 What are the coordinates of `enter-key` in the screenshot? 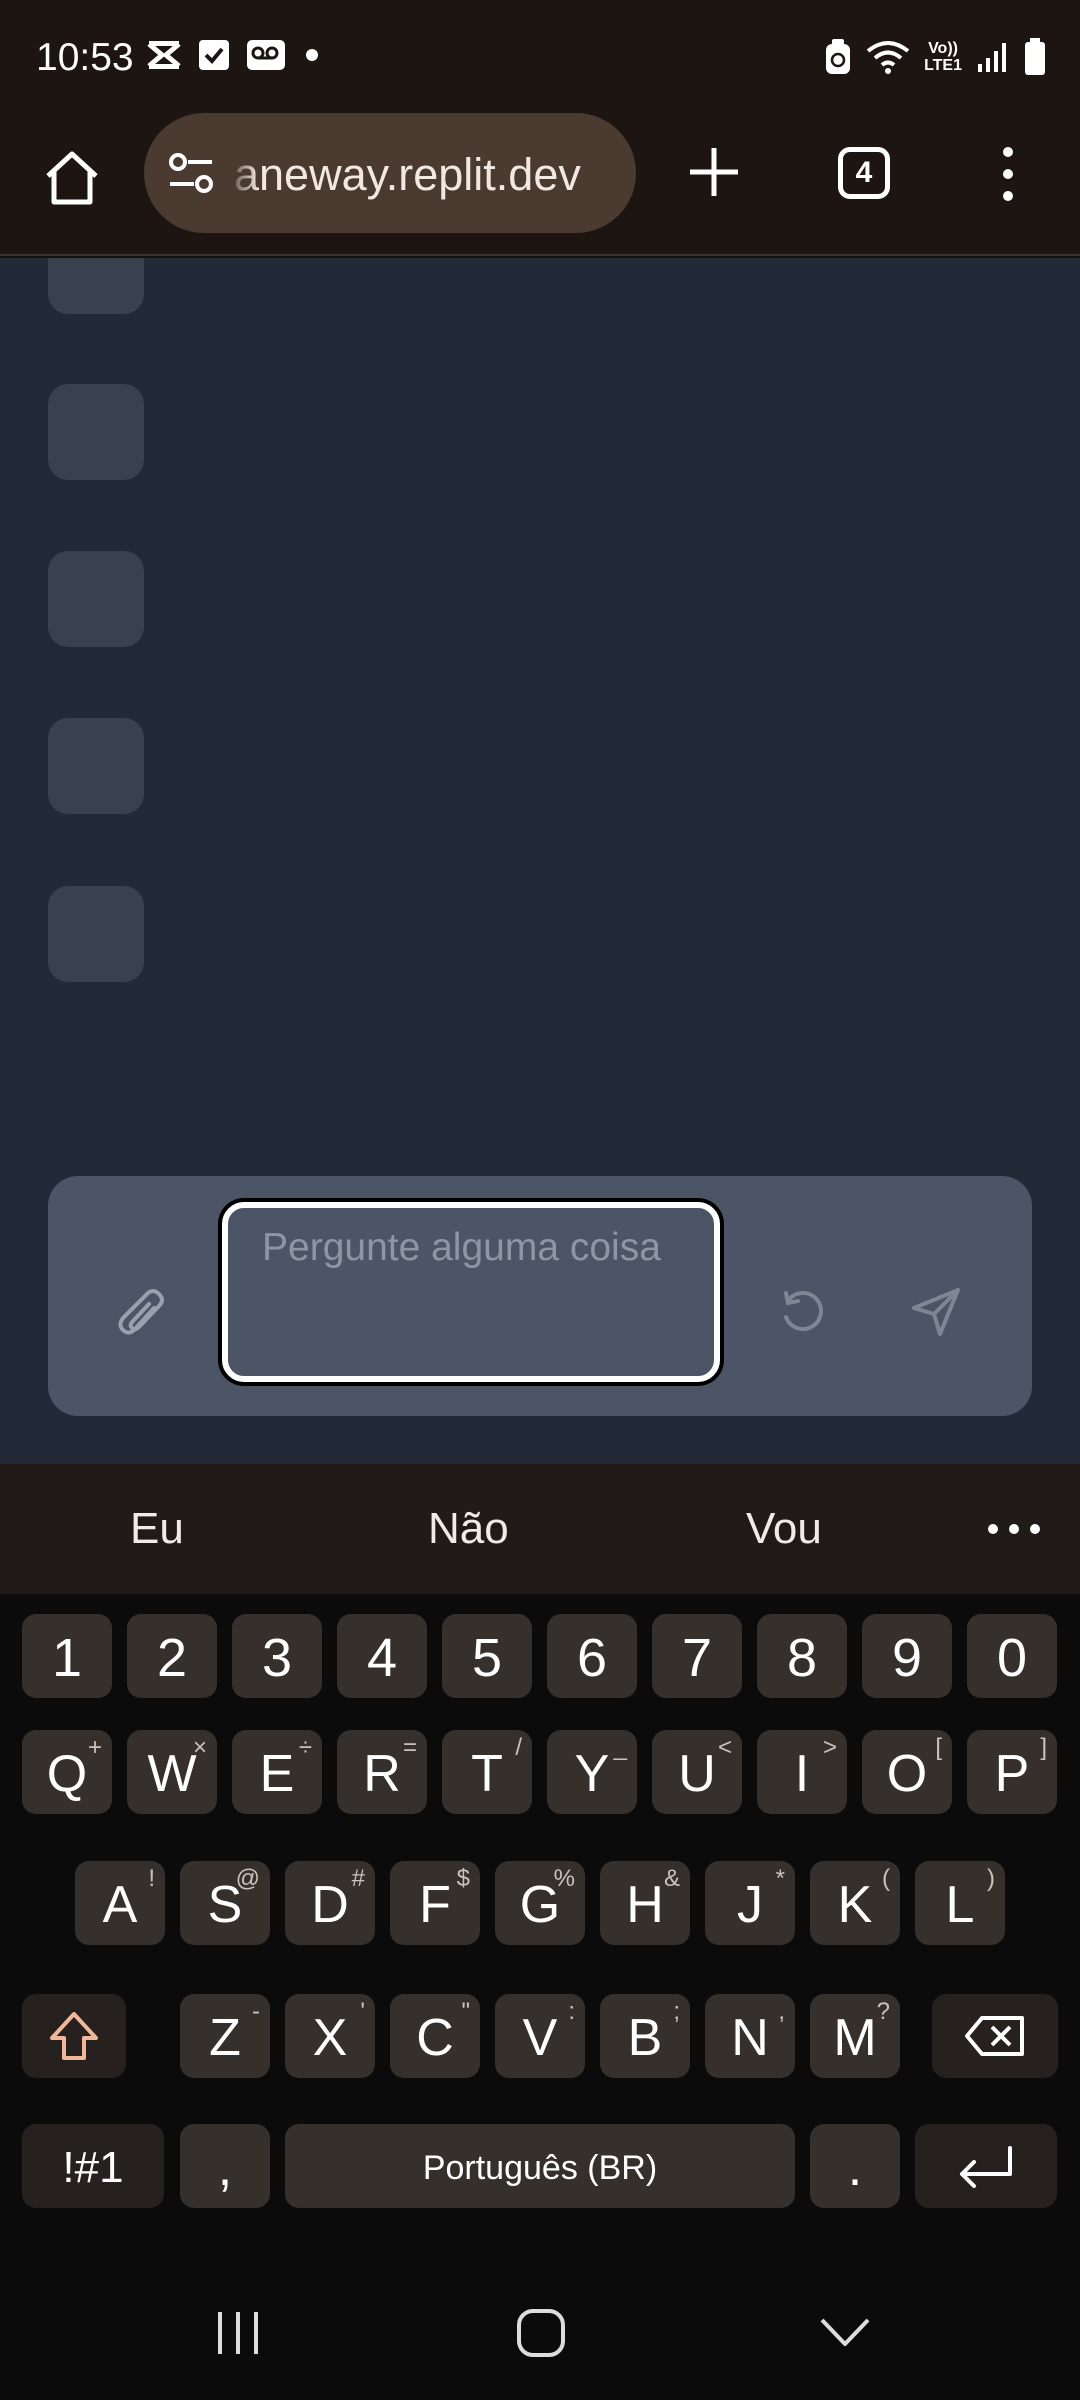 It's located at (986, 2166).